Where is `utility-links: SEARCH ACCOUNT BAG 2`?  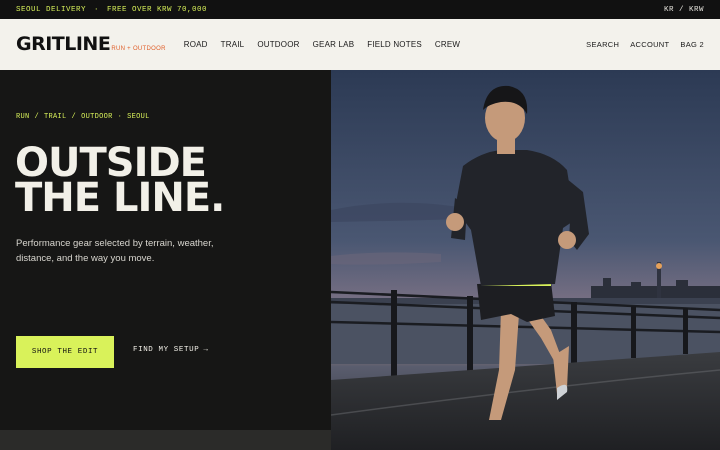 utility-links: SEARCH ACCOUNT BAG 2 is located at coordinates (645, 44).